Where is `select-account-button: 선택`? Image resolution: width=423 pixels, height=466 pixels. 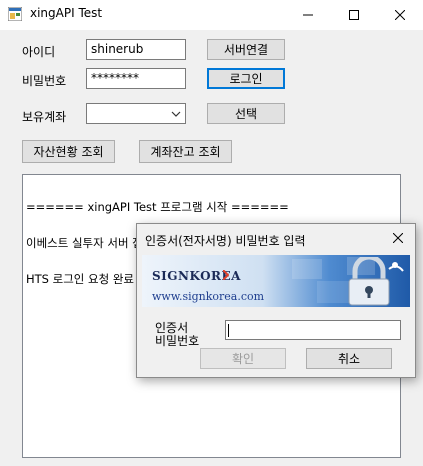 select-account-button: 선택 is located at coordinates (246, 113).